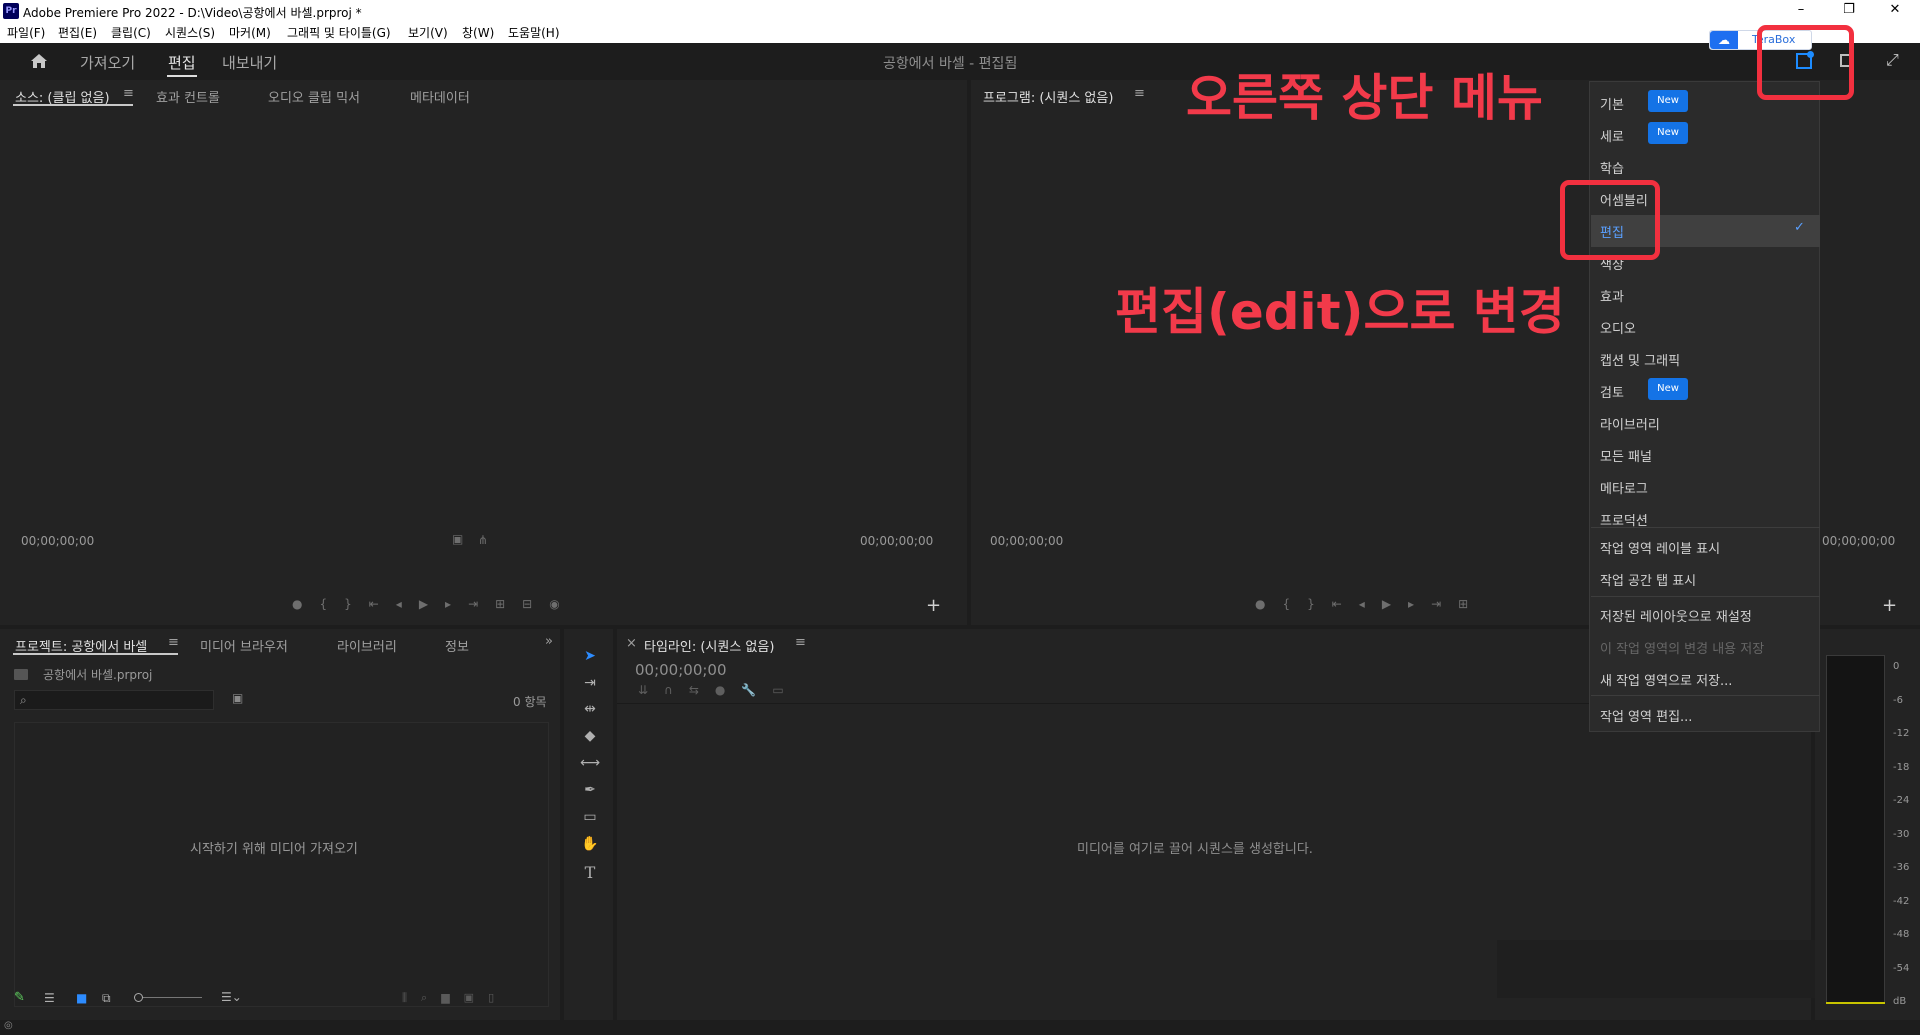 This screenshot has height=1035, width=1920. I want to click on timeline-timecode: 00;00;00;00, so click(681, 670).